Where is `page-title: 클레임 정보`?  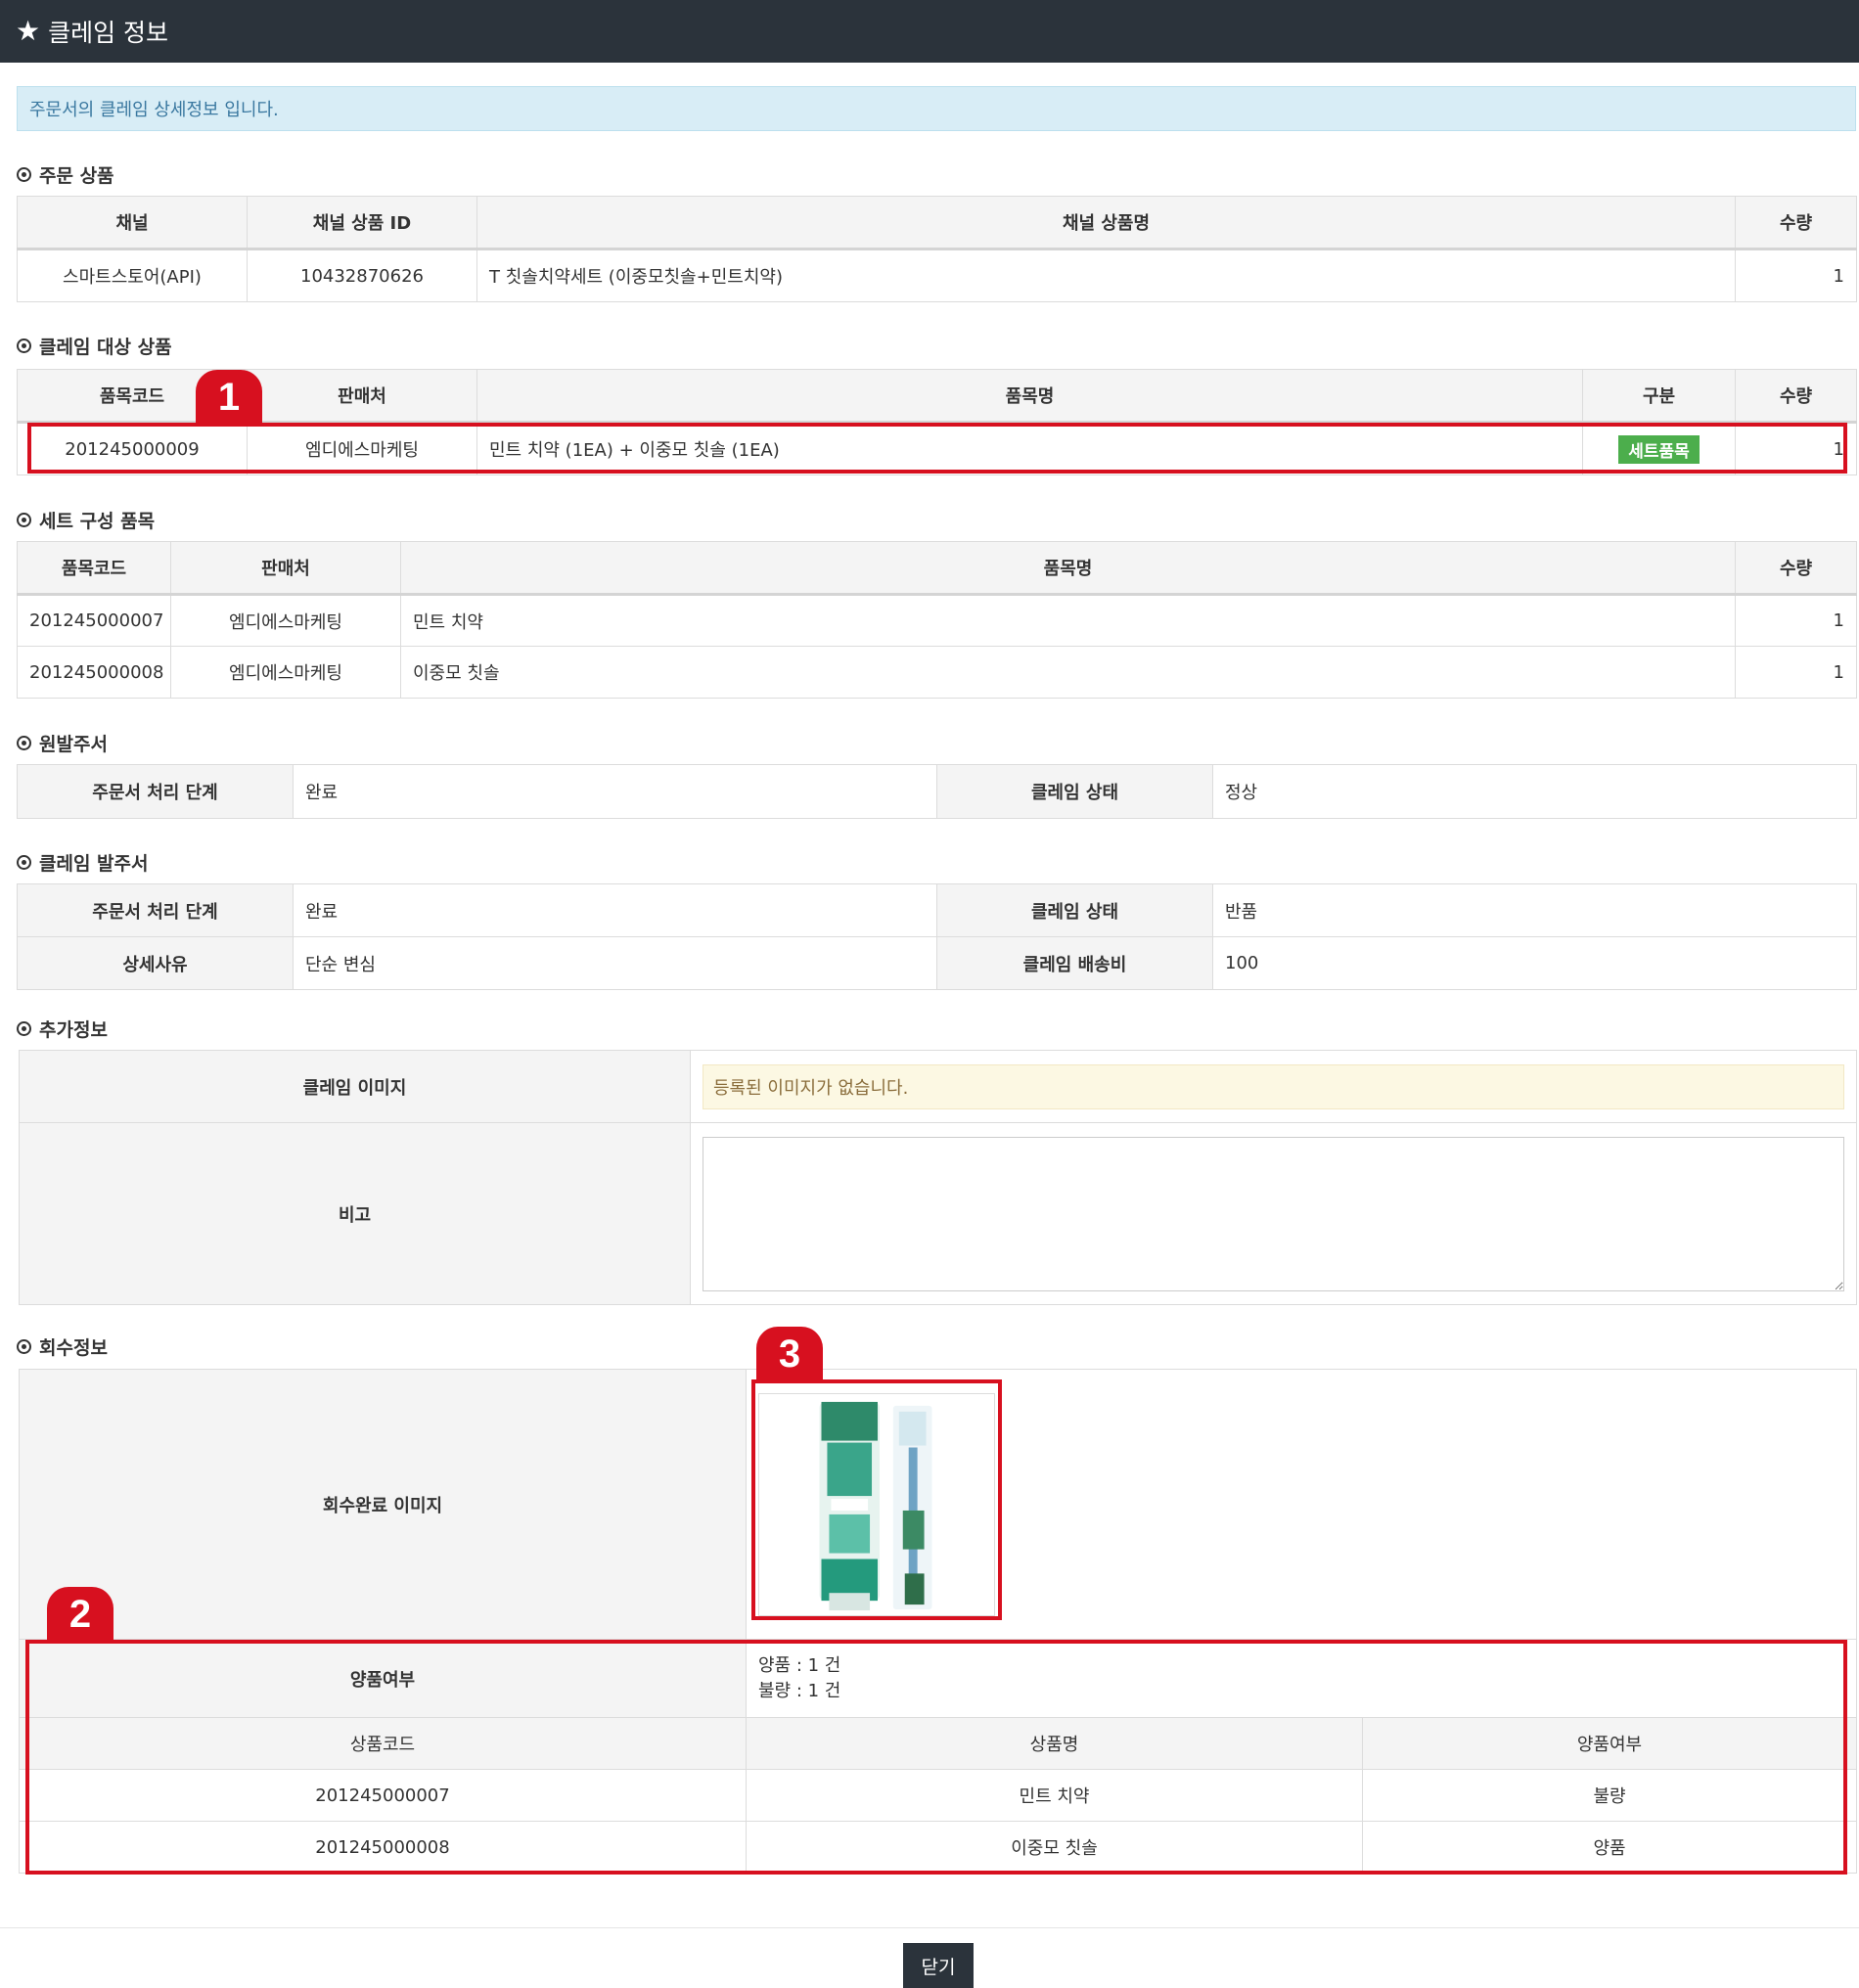 page-title: 클레임 정보 is located at coordinates (108, 33).